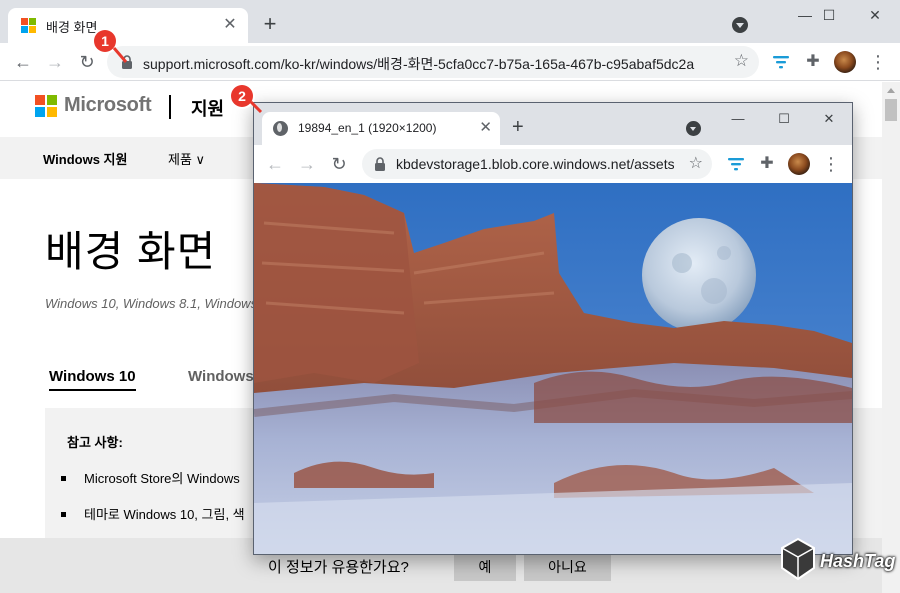  I want to click on hashtag-cube-icon, so click(798, 559).